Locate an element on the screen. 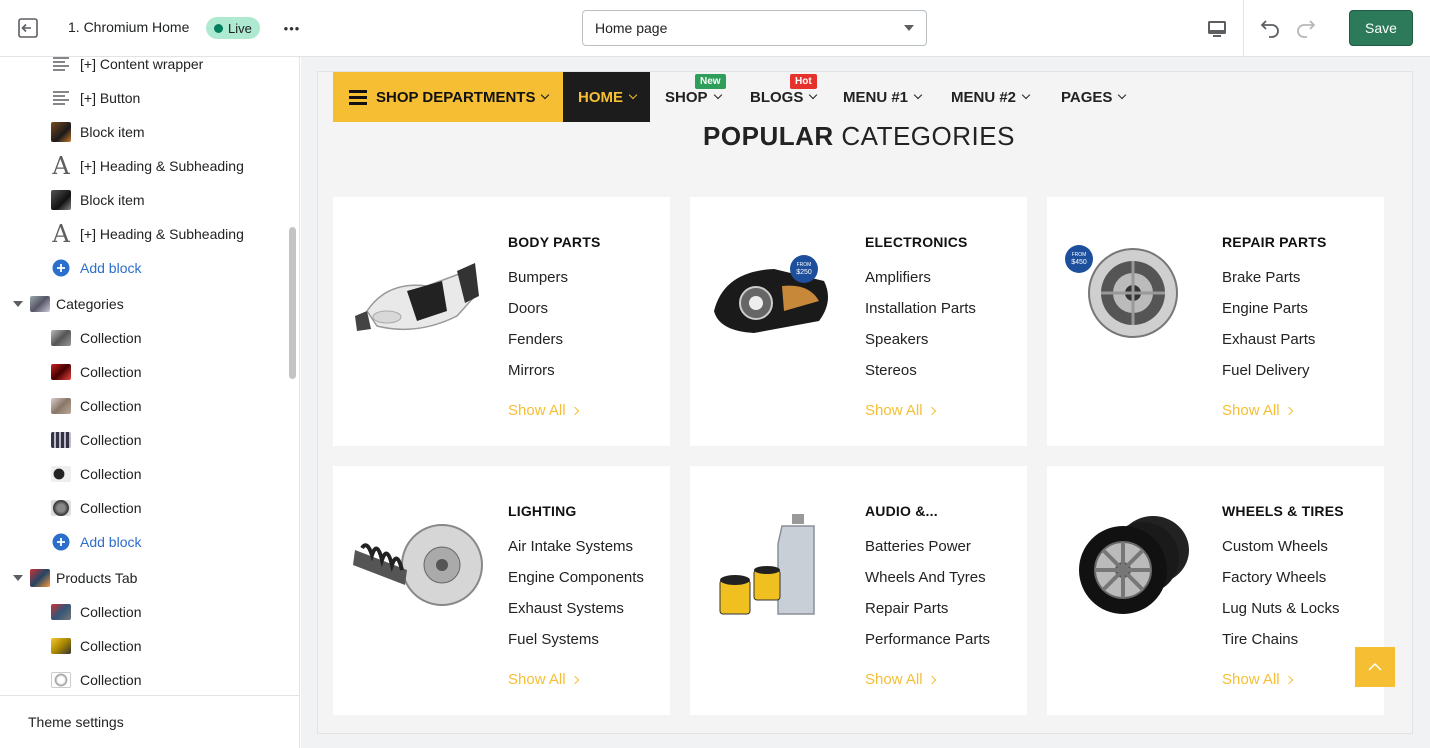 Image resolution: width=1430 pixels, height=748 pixels. category-link: Speakers is located at coordinates (896, 339).